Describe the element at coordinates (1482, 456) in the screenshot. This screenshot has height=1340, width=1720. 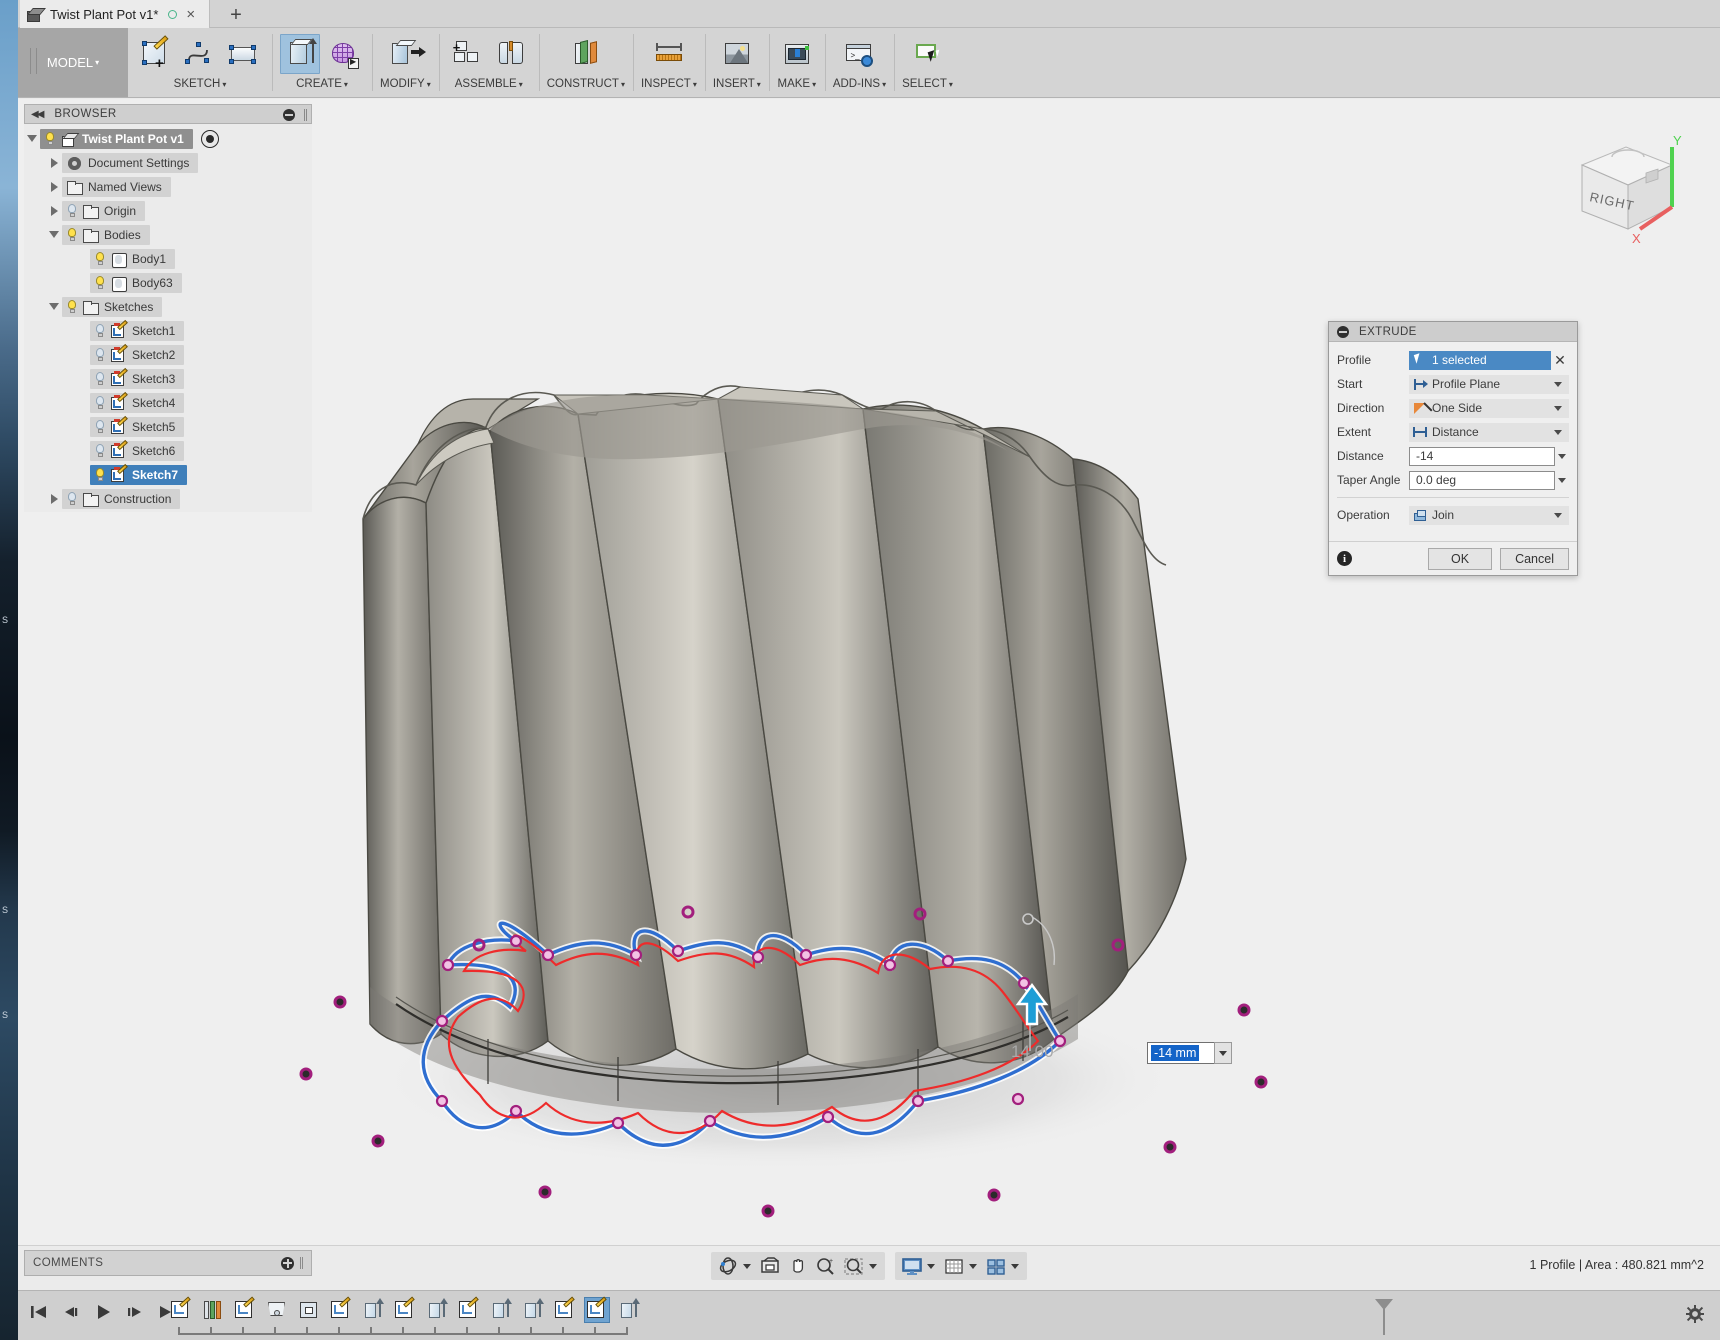
I see `distance-input: -14` at that location.